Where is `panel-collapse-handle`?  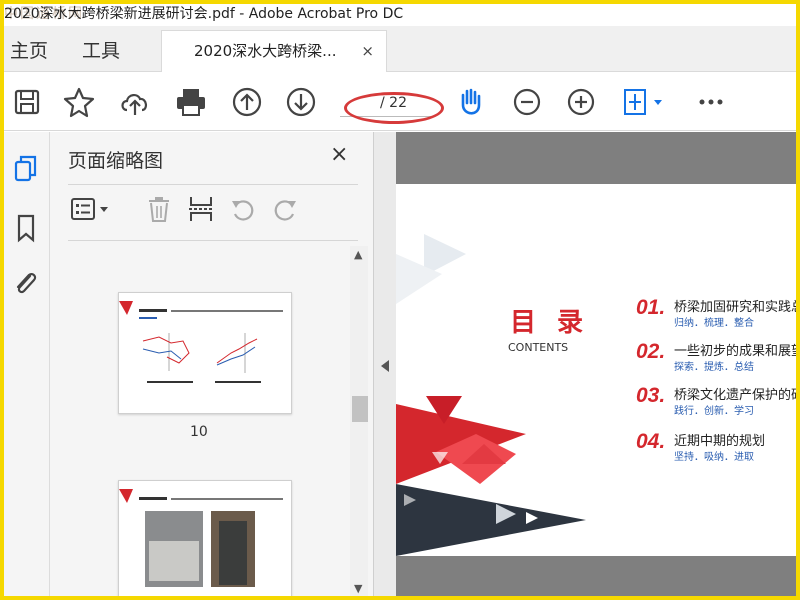
panel-collapse-handle is located at coordinates (385, 364).